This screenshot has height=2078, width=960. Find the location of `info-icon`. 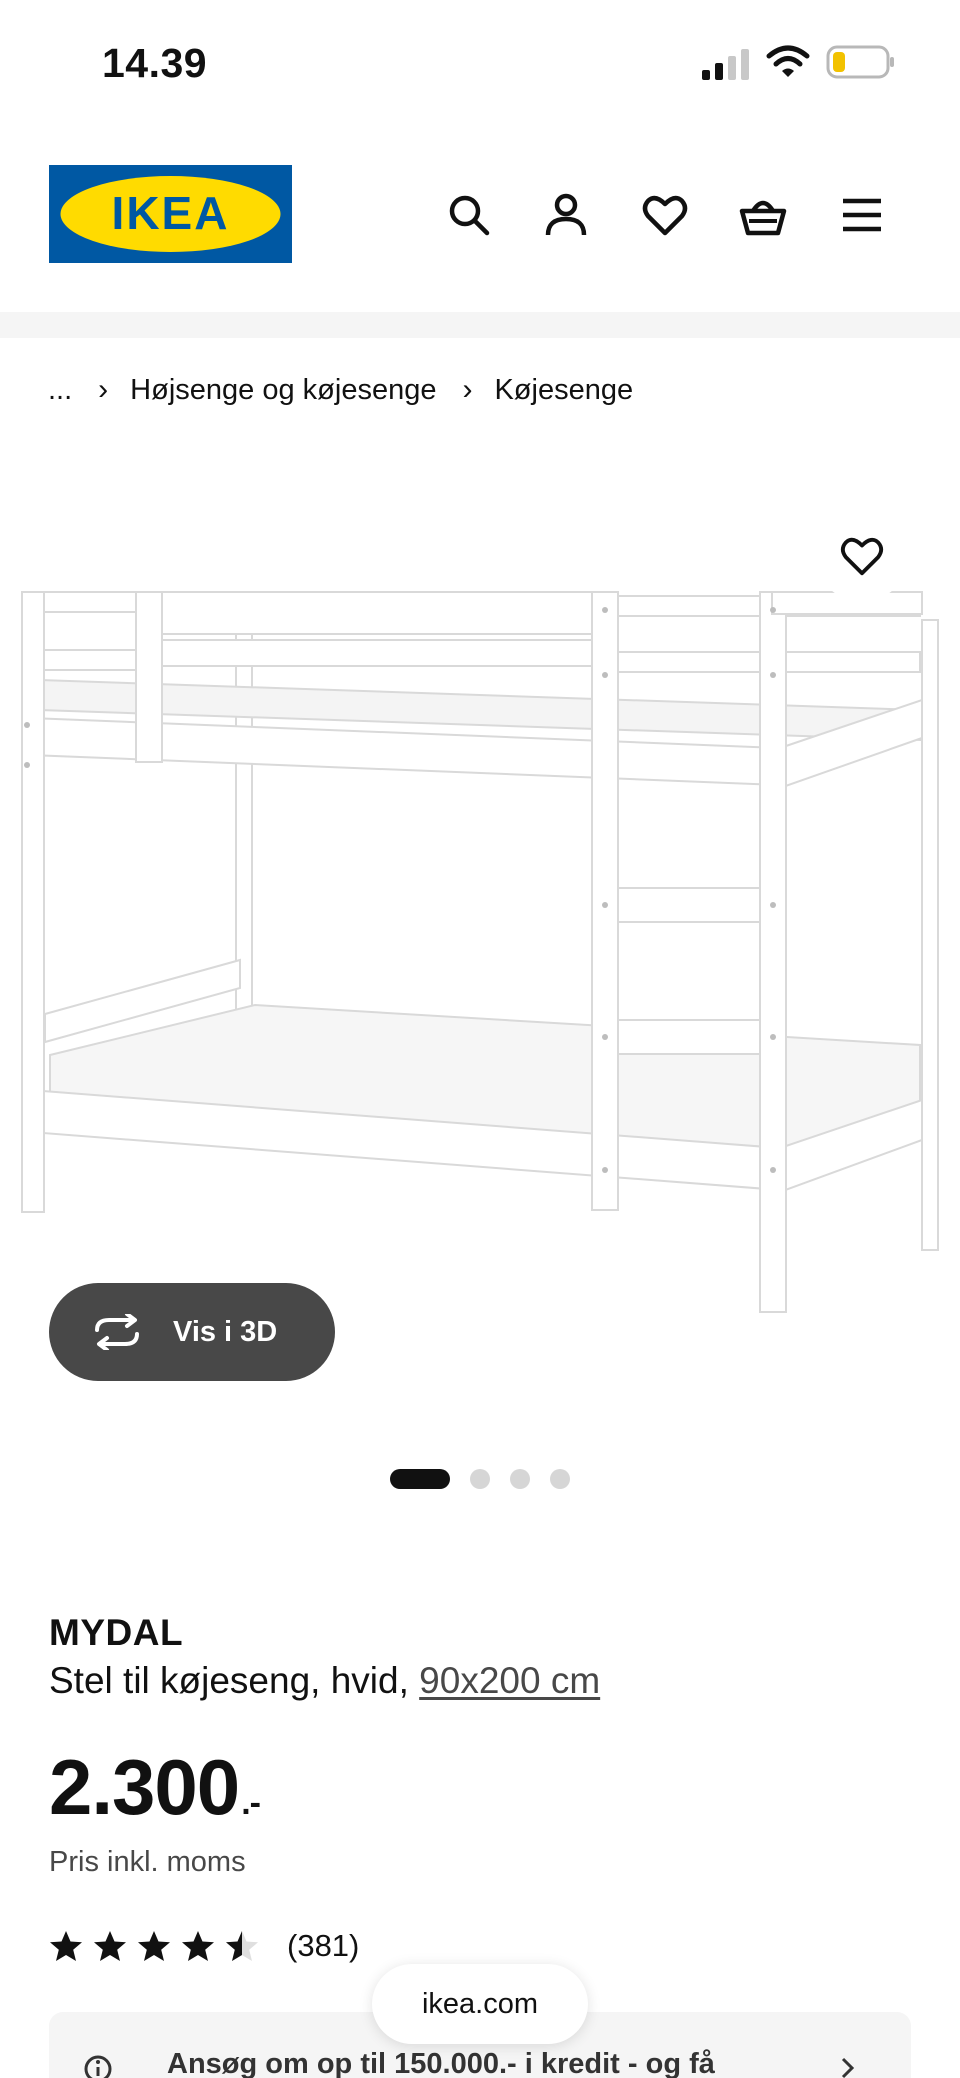

info-icon is located at coordinates (98, 2066).